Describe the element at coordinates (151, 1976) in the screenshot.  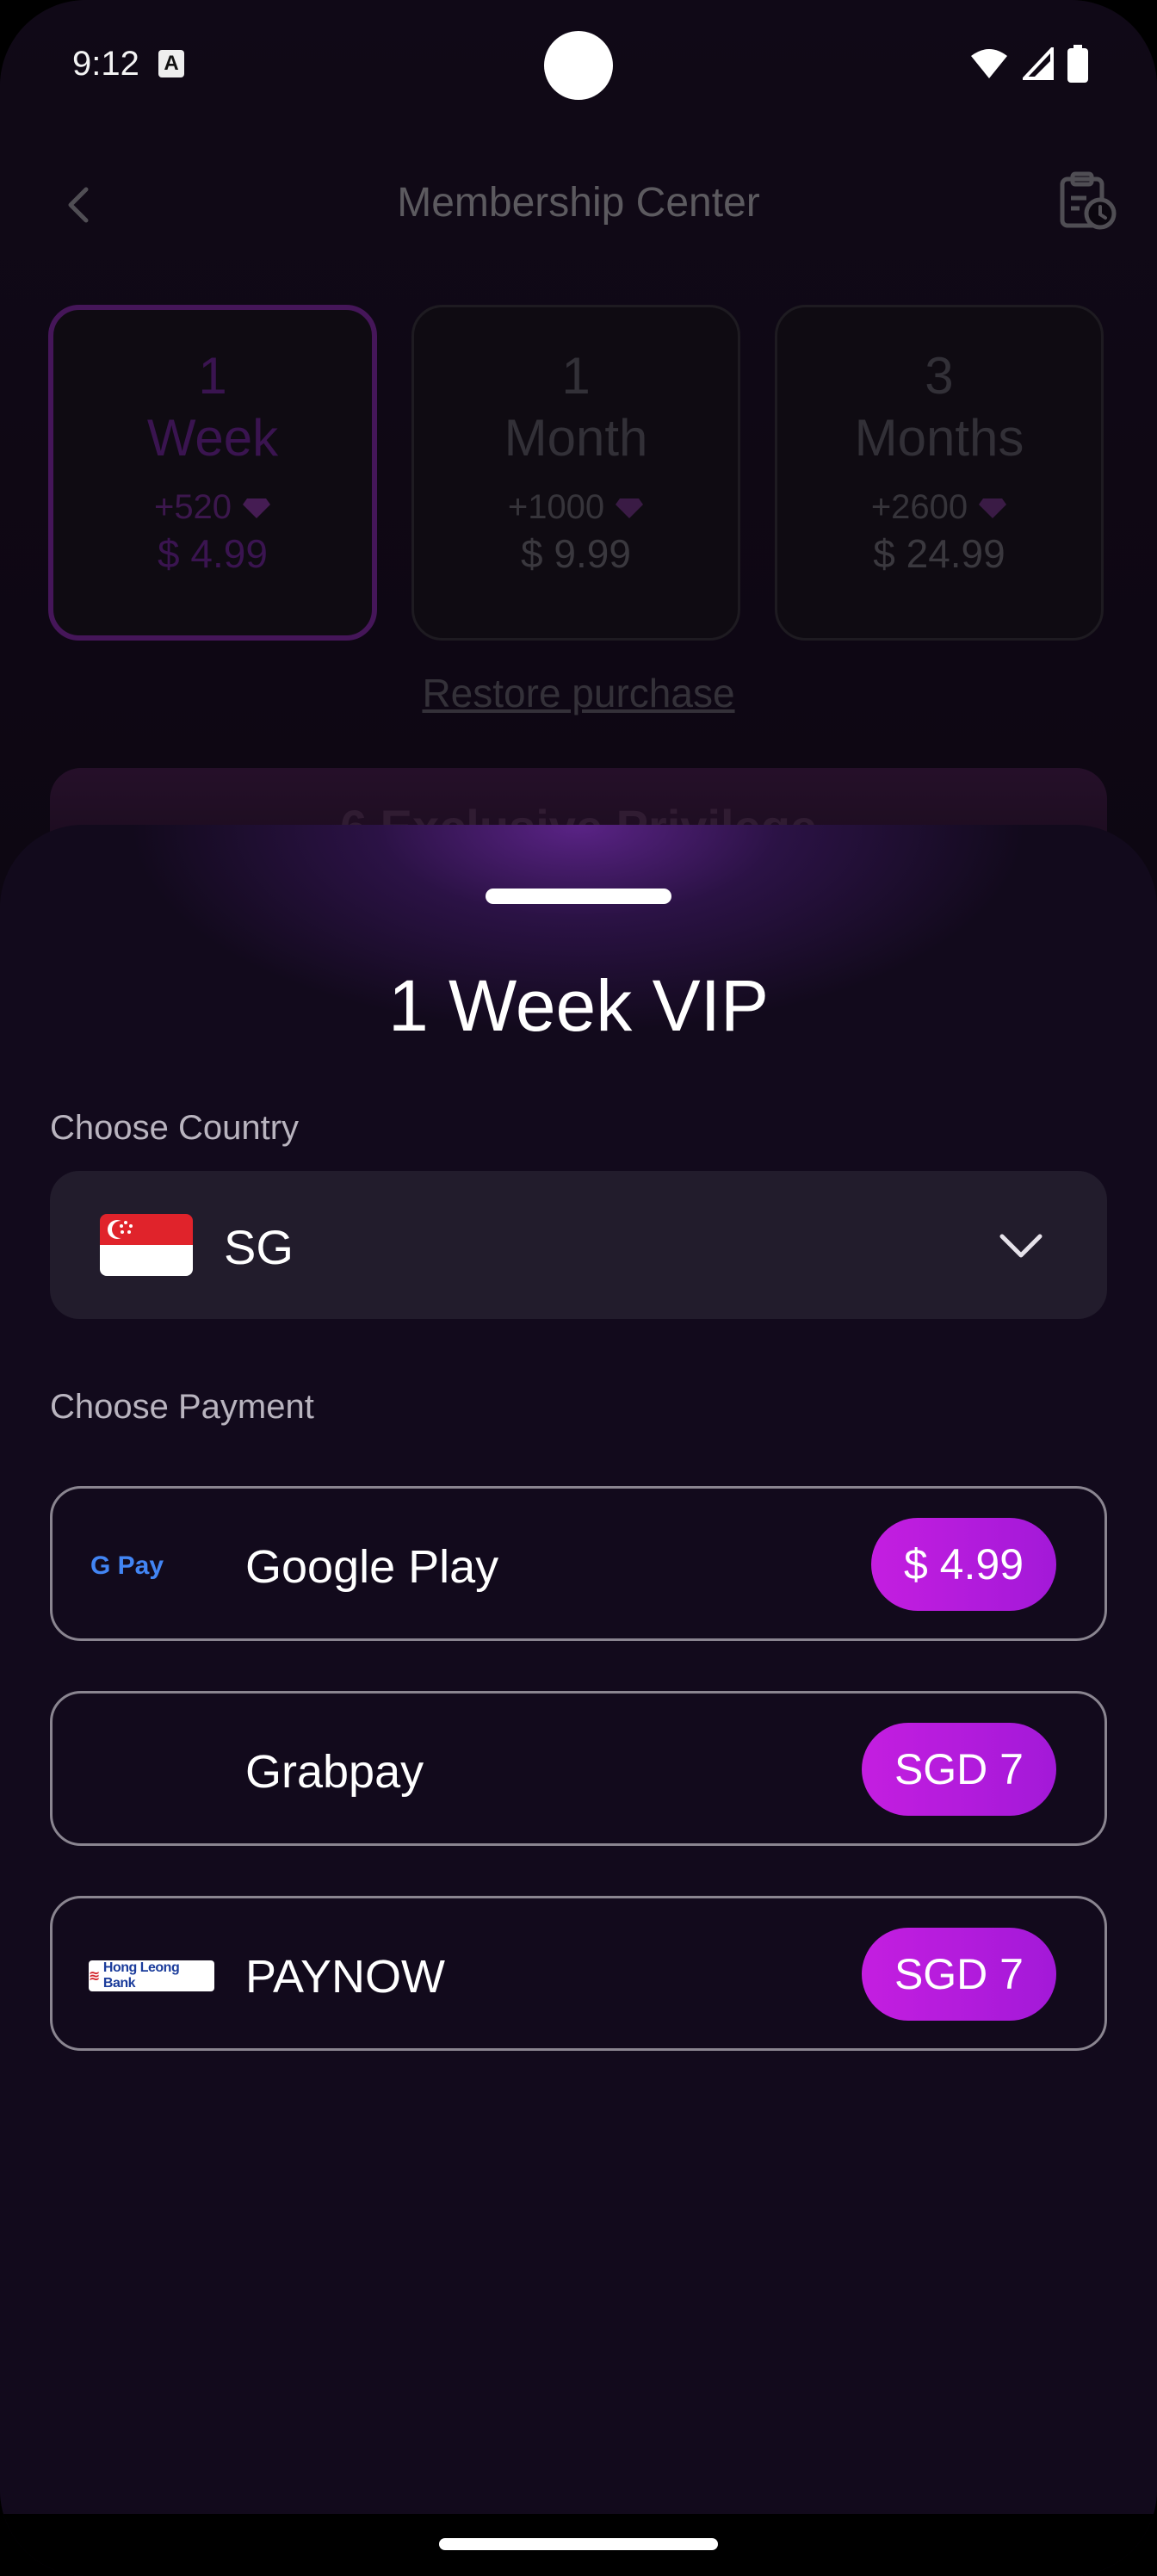
I see `hong-leong-bank-logo: ≋ Hong Leong Bank` at that location.